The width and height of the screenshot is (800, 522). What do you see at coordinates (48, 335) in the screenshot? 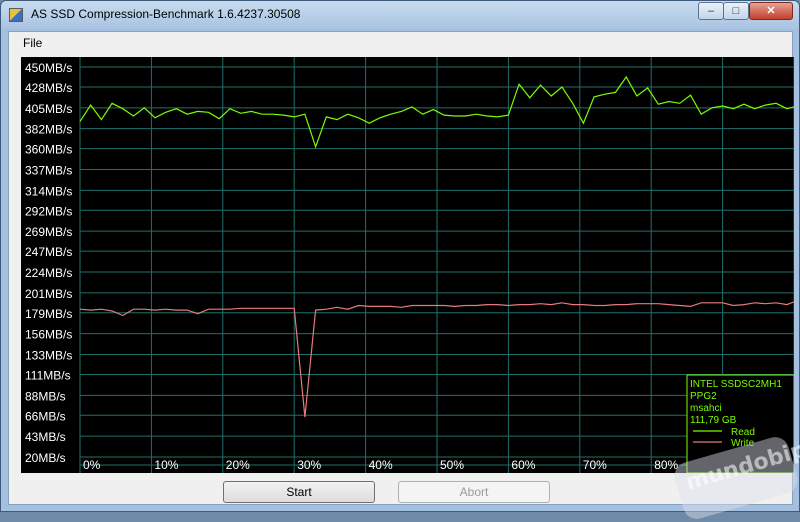
I see `y-tick-label: 156MB/s` at bounding box center [48, 335].